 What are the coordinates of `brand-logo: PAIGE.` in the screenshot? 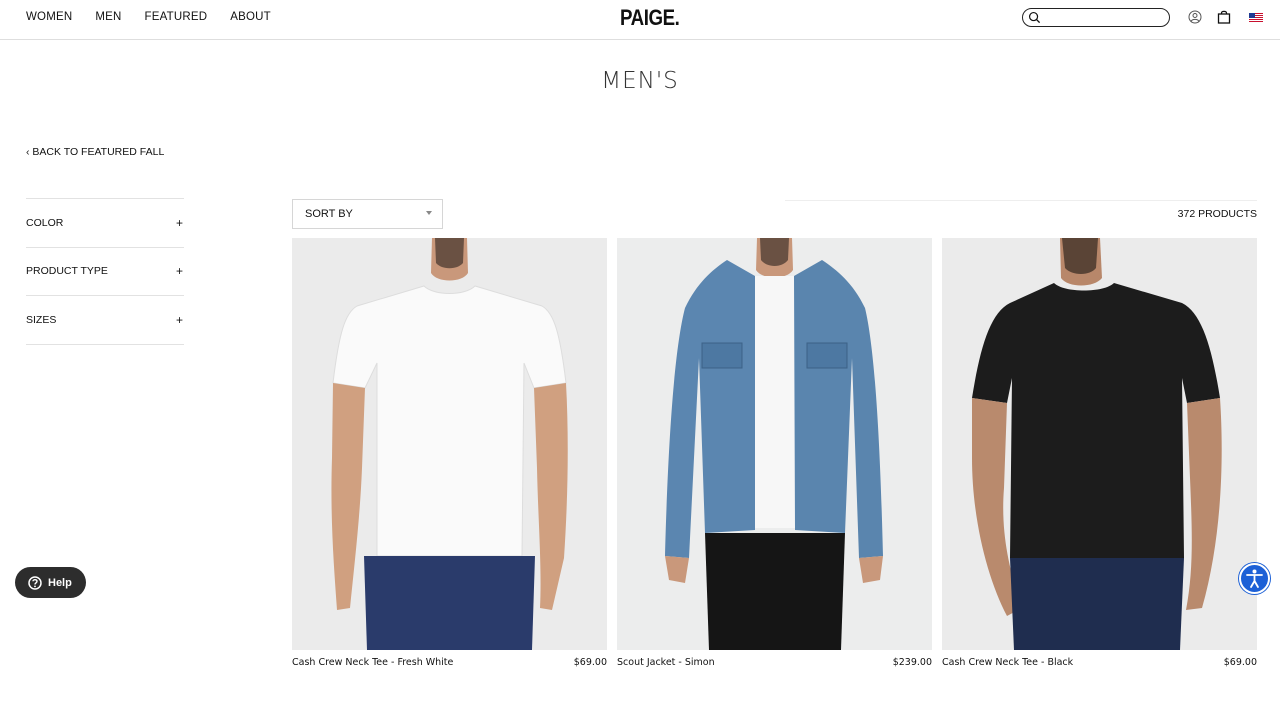 It's located at (650, 18).